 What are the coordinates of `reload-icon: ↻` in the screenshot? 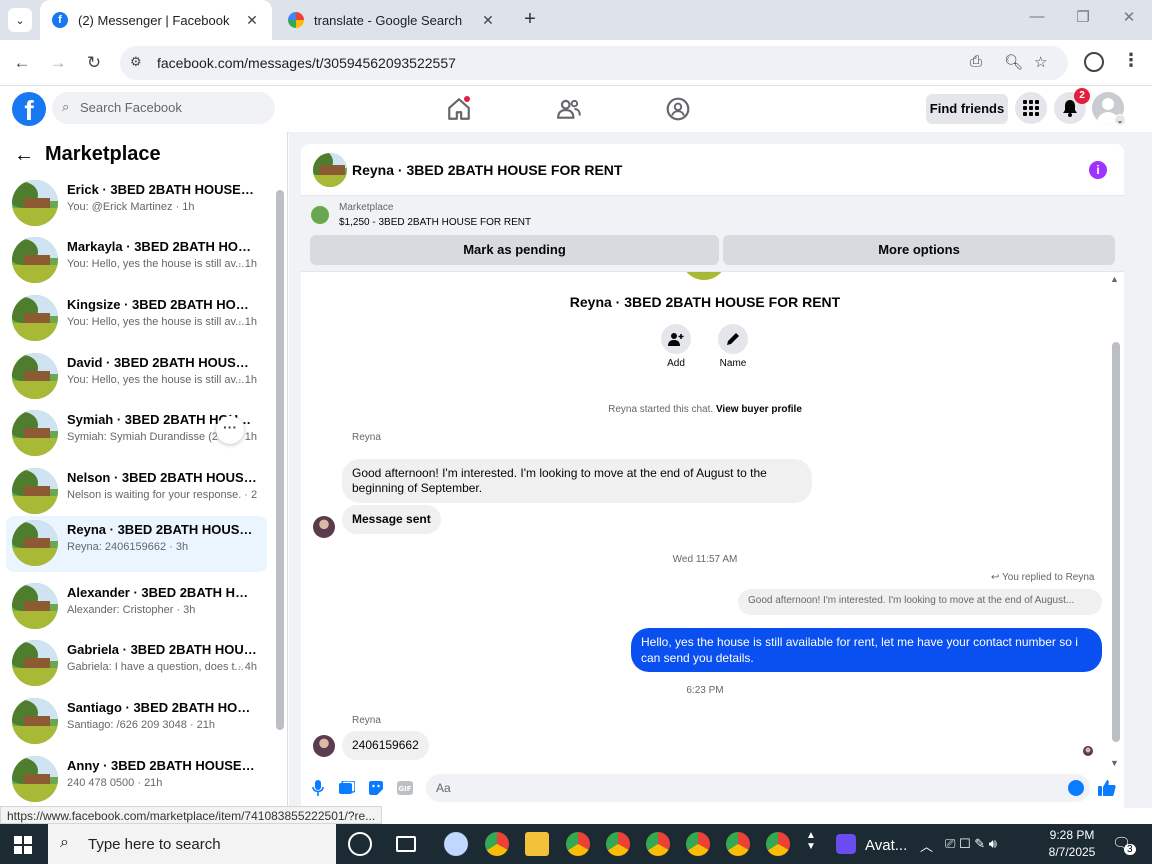 It's located at (94, 63).